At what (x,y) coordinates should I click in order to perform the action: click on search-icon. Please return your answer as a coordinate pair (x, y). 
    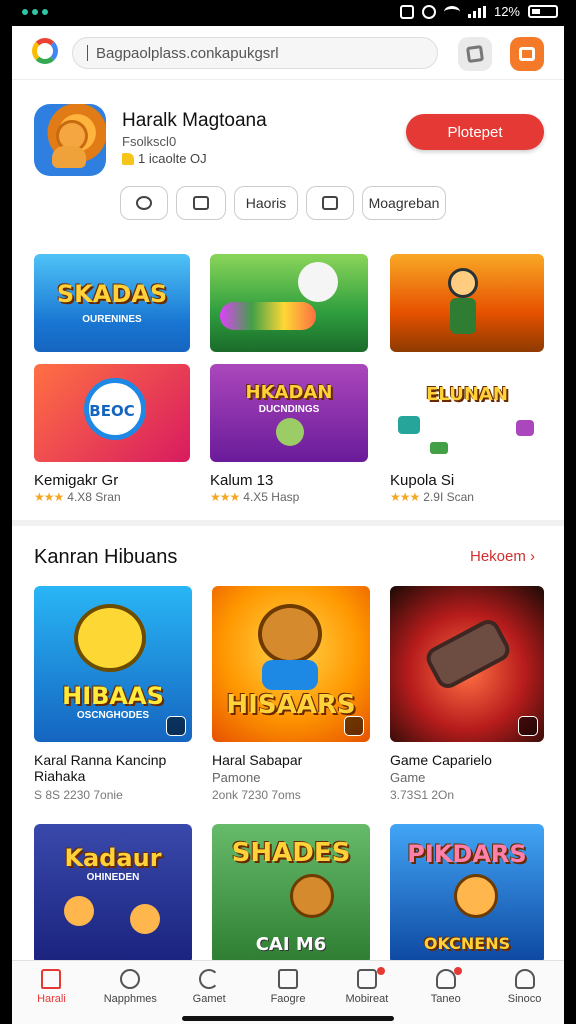
    Looking at the image, I should click on (130, 979).